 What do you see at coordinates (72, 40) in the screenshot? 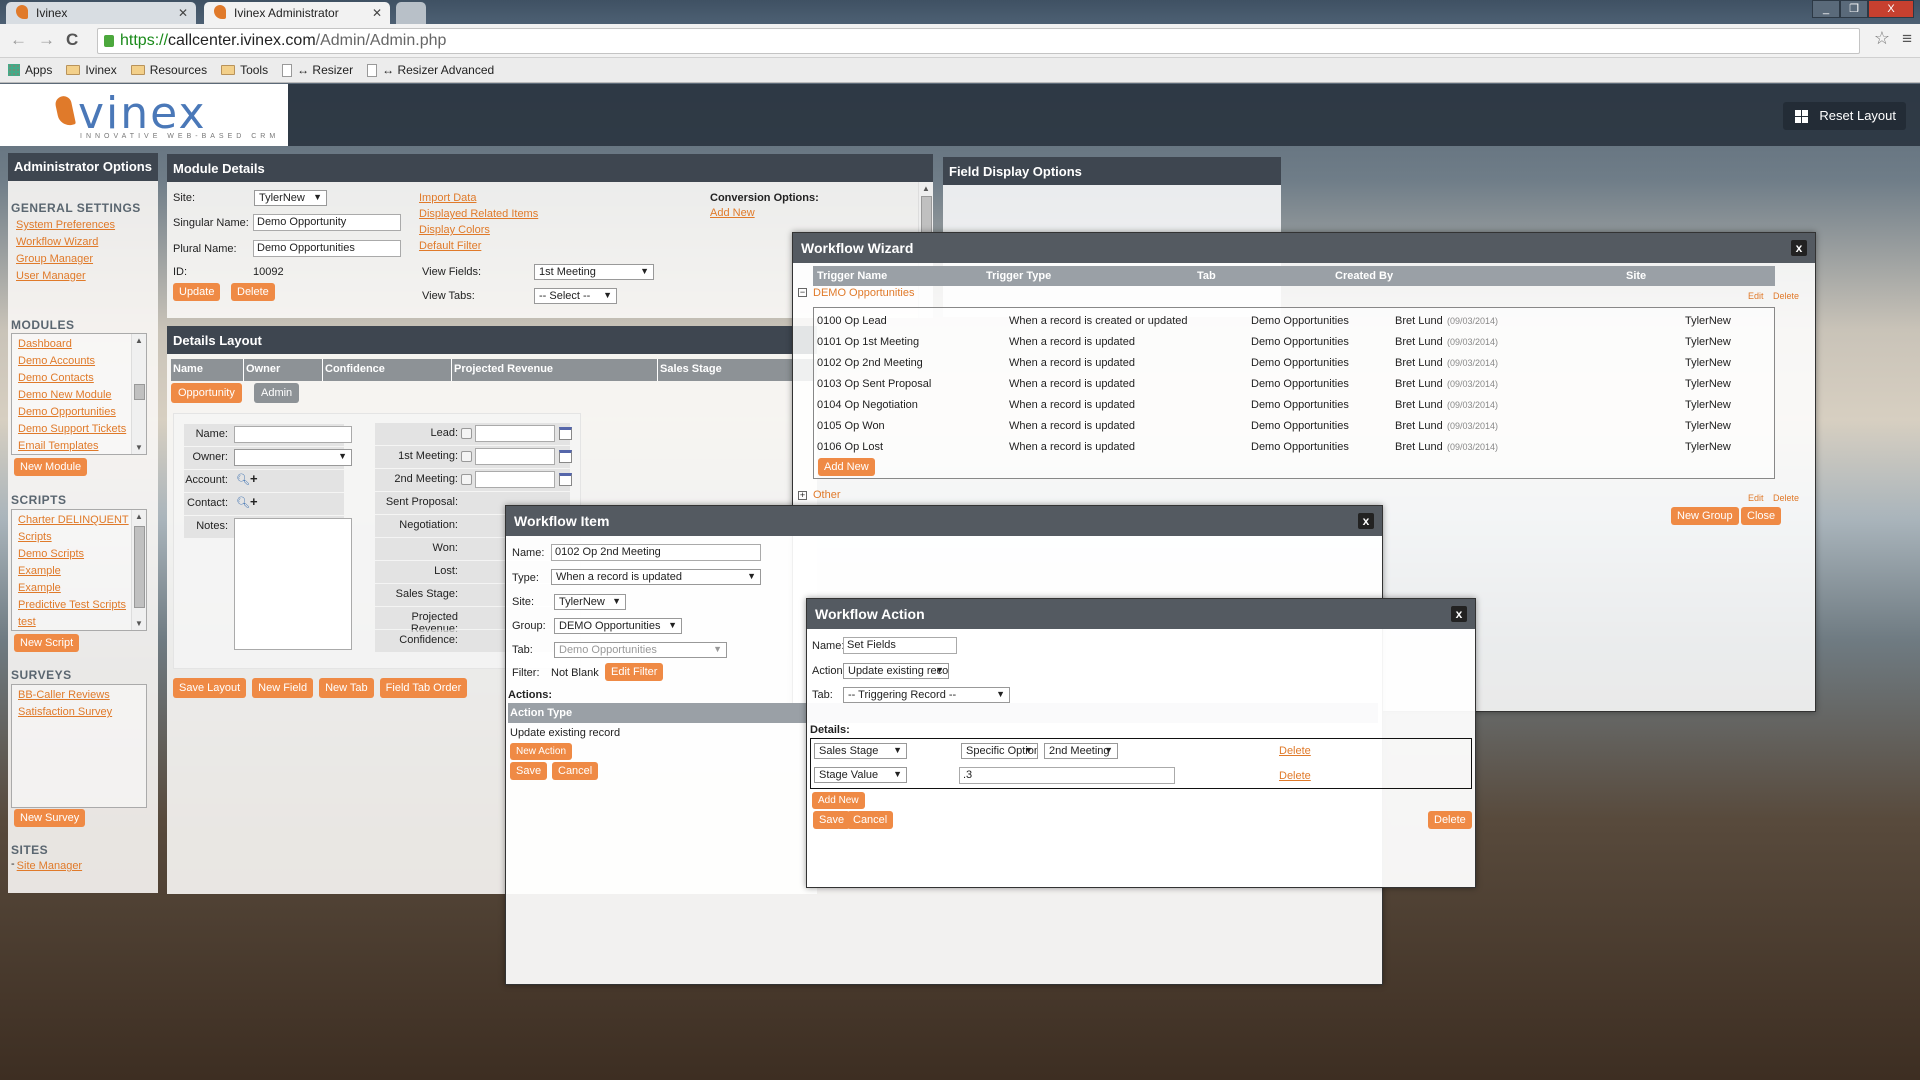
I see `reload-icon: C` at bounding box center [72, 40].